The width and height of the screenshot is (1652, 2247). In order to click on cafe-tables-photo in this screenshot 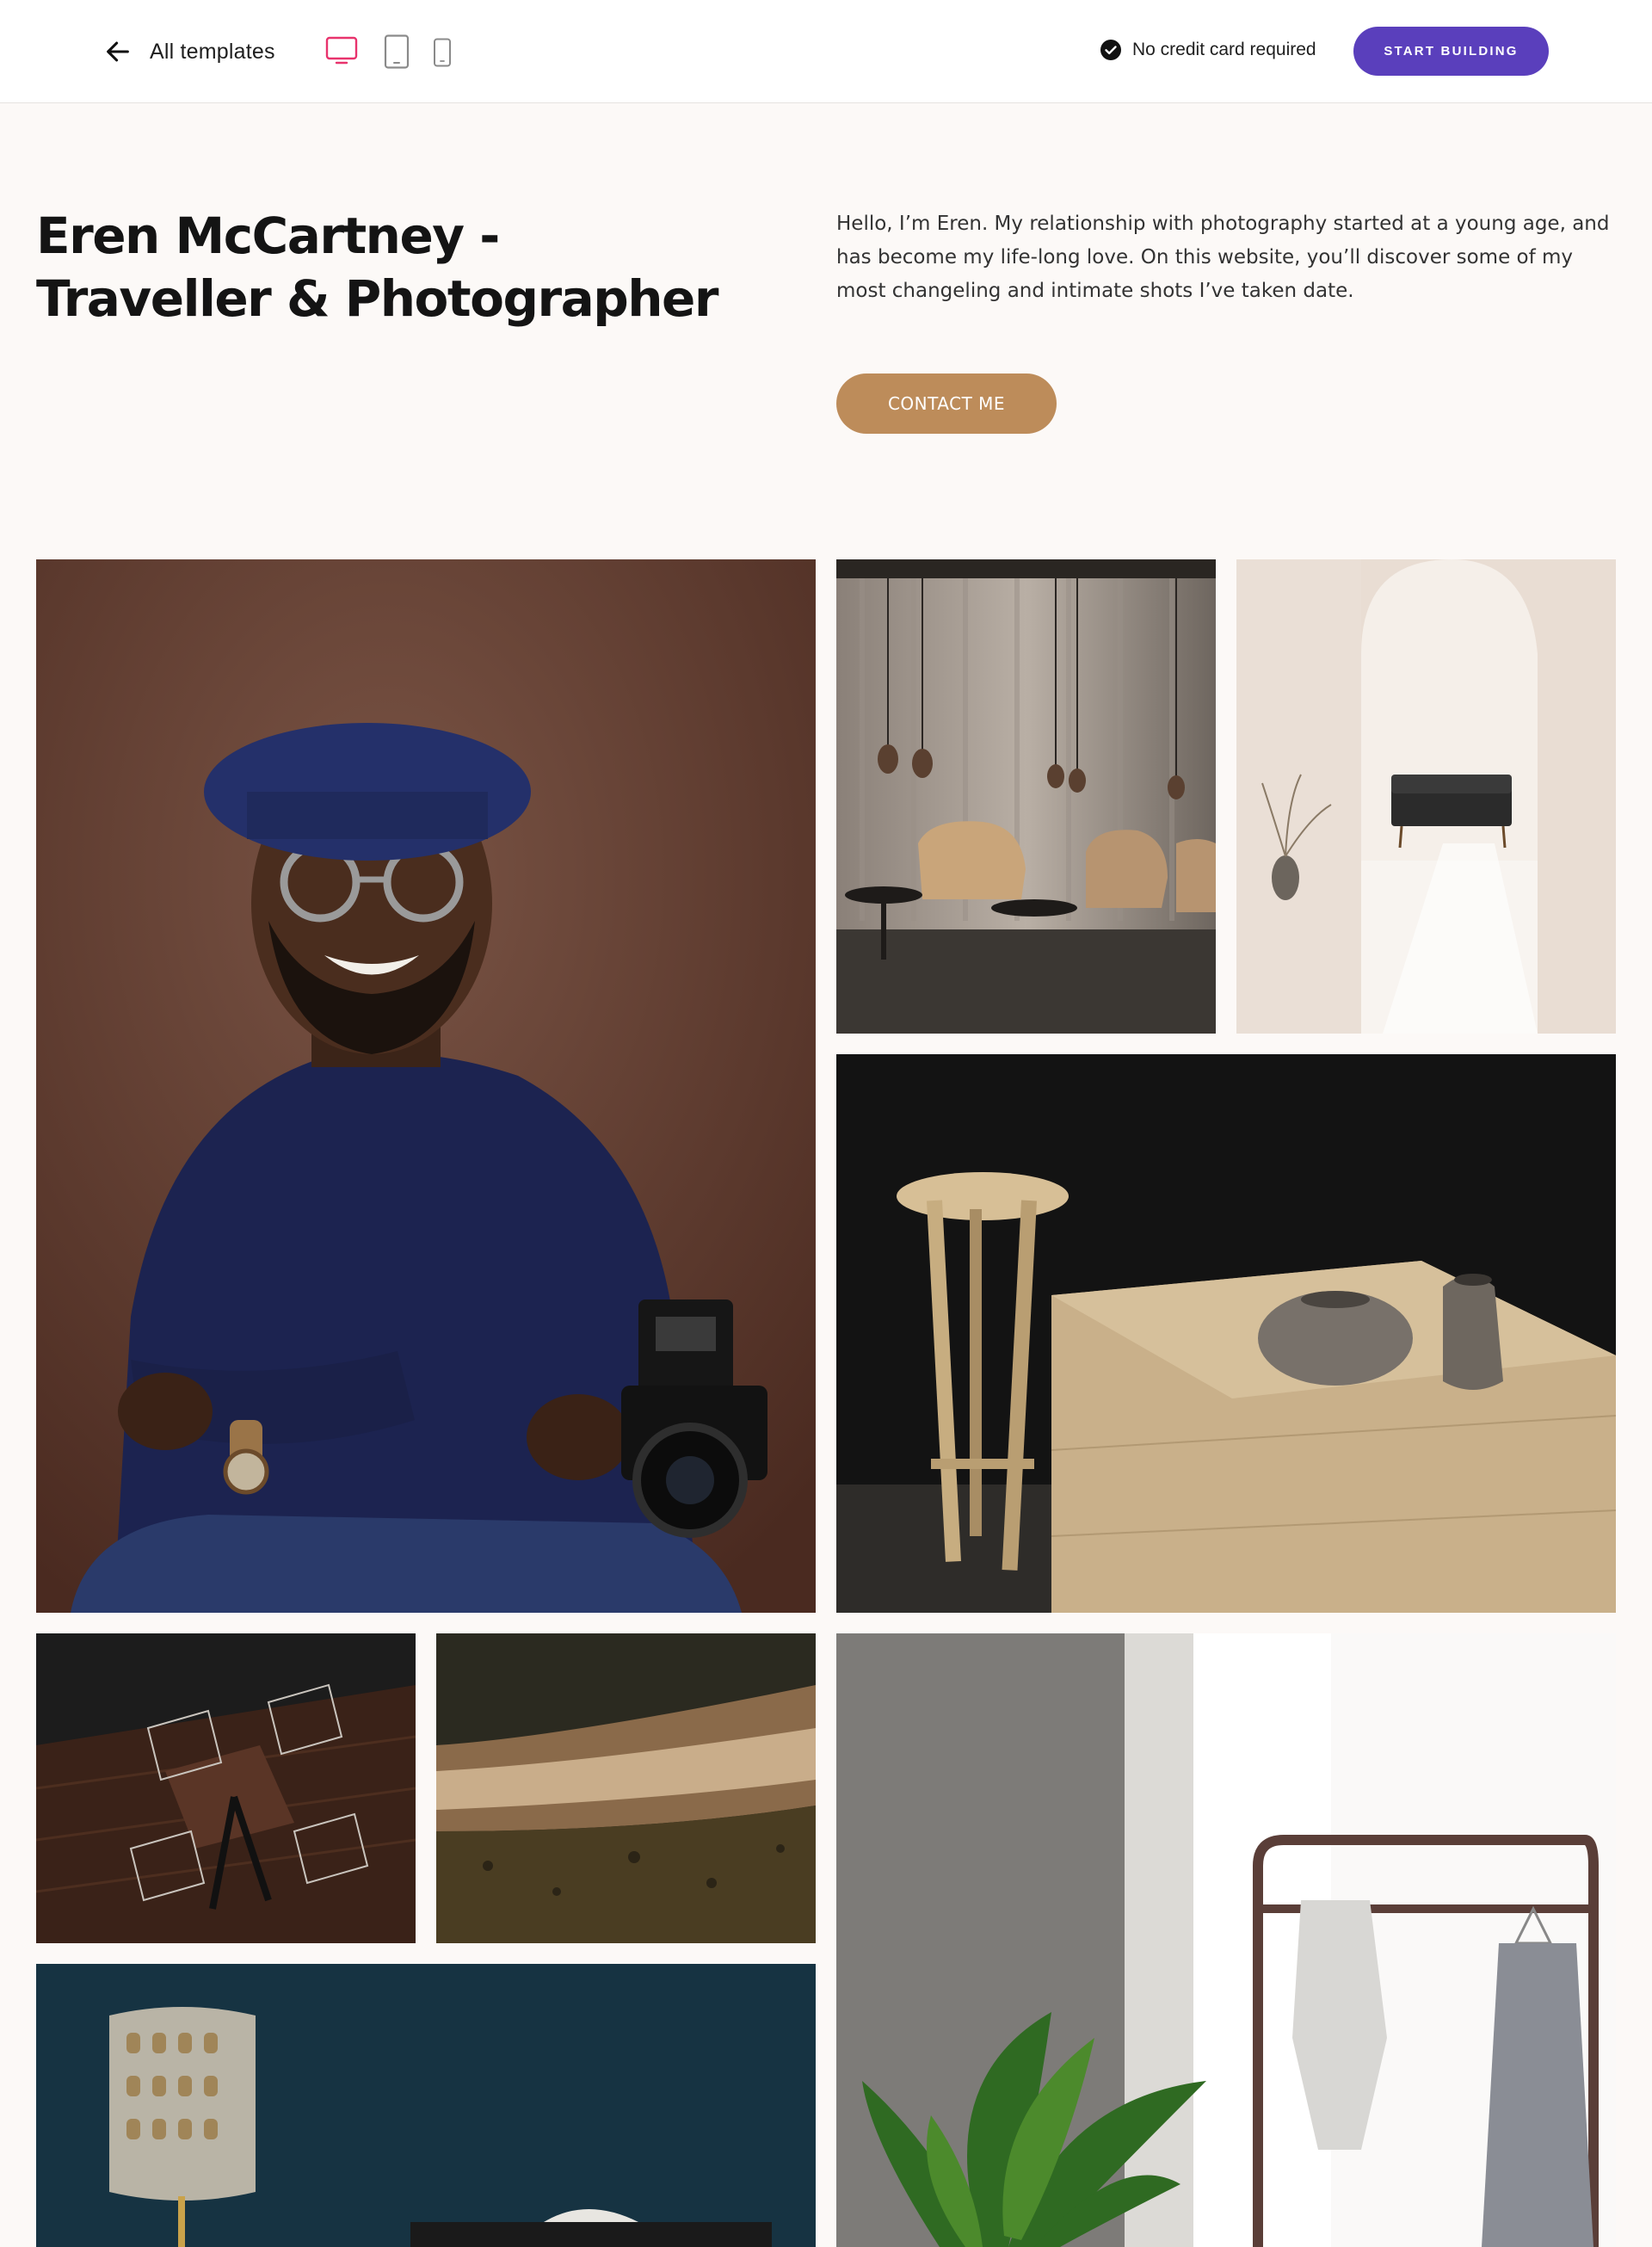, I will do `click(226, 1788)`.